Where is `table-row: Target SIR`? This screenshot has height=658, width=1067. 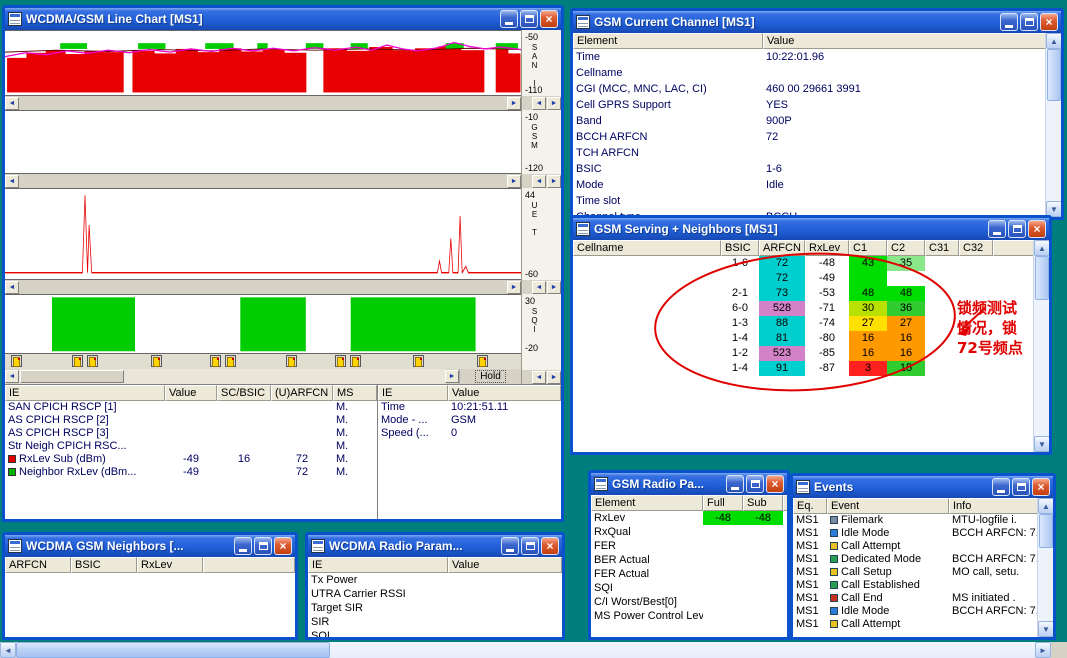 table-row: Target SIR is located at coordinates (435, 608).